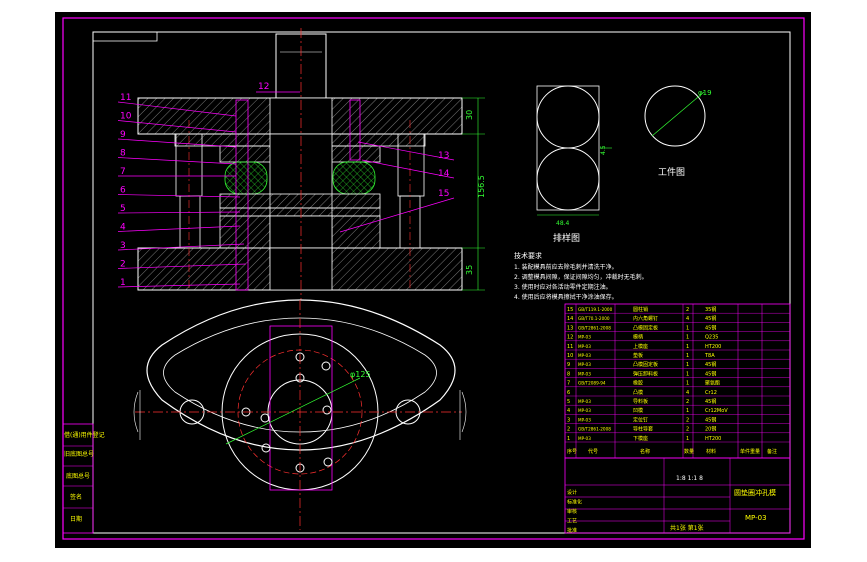 Image resolution: width=867 pixels, height=562 pixels. I want to click on part-no: 9, so click(568, 365).